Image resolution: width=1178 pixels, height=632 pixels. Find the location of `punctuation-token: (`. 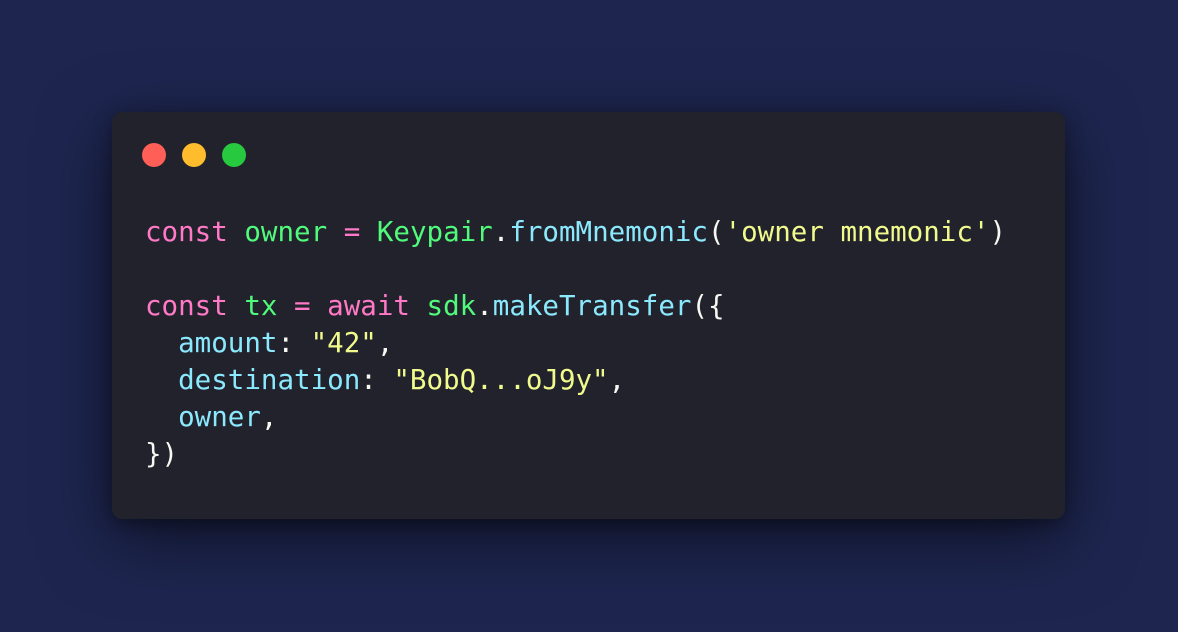

punctuation-token: ( is located at coordinates (716, 232).